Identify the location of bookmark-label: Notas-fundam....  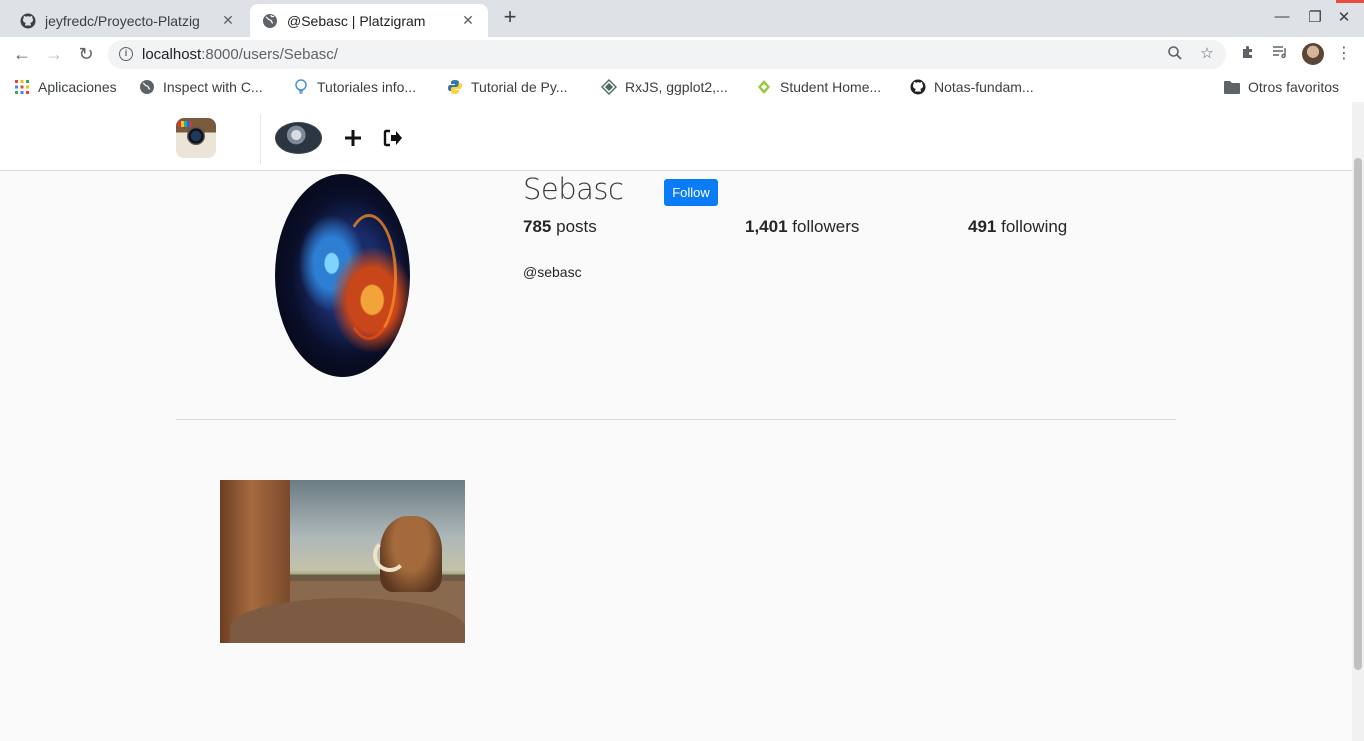
(984, 87).